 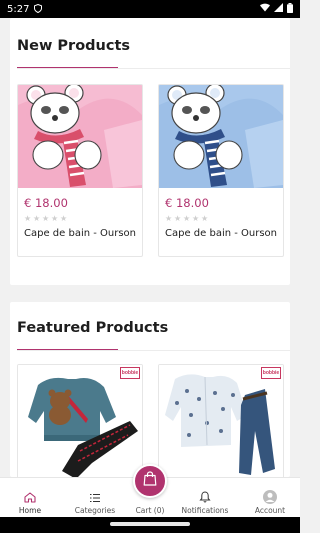 I want to click on nav-notifications: Notifications, so click(x=205, y=498).